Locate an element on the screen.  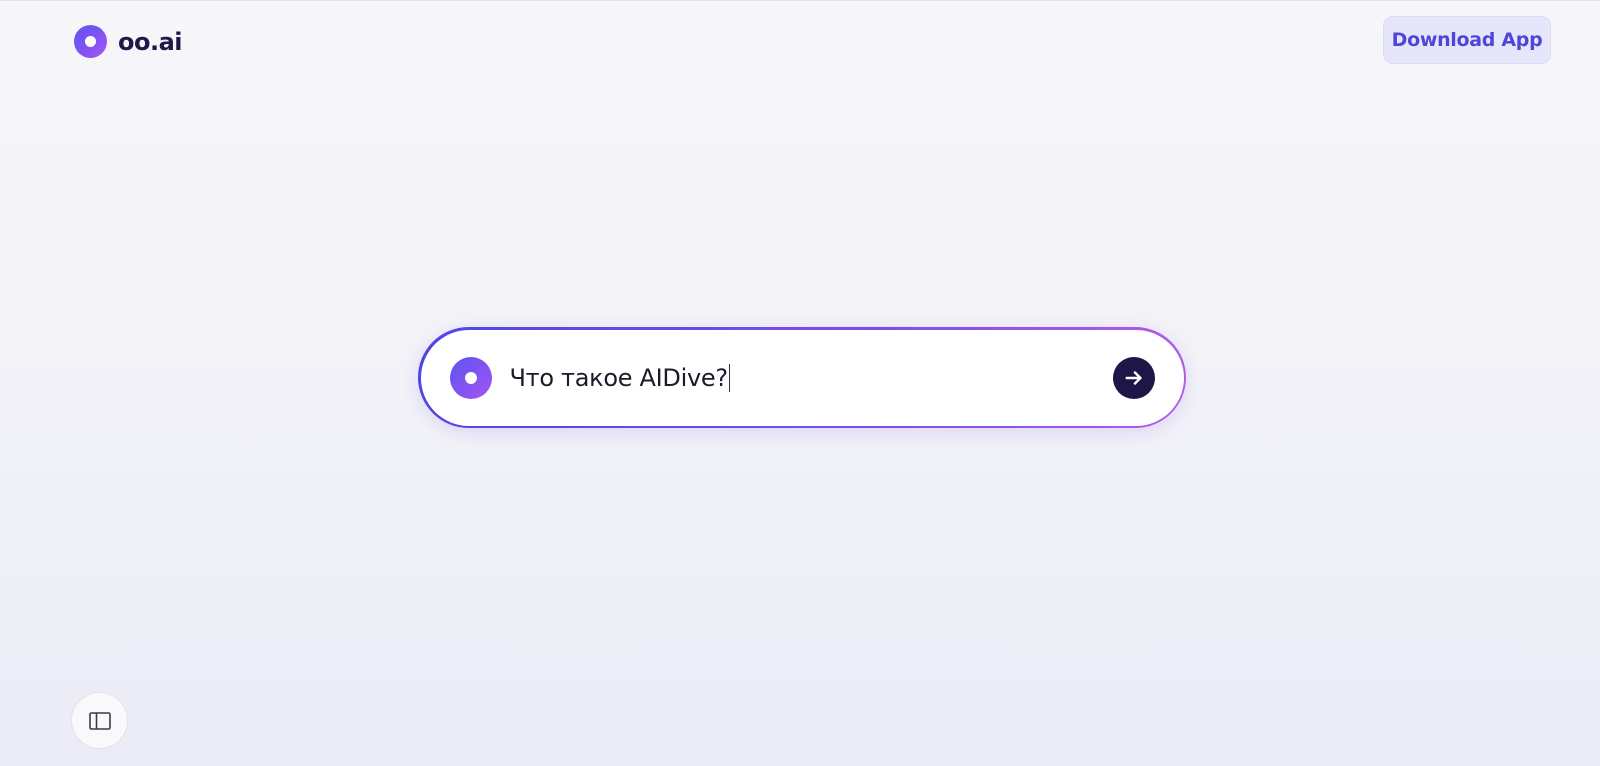
search-input-value: Что такое AIDive? is located at coordinates (619, 377).